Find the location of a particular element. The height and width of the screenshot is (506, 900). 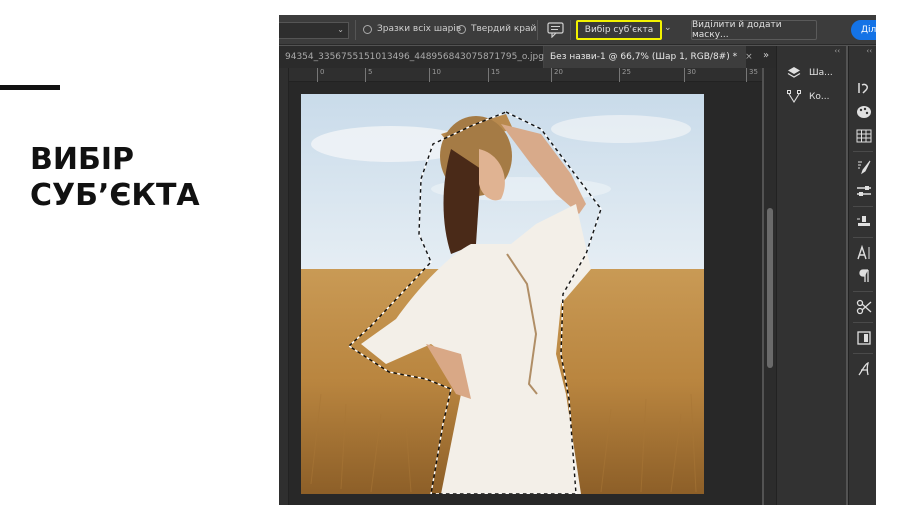

hard-edge-label: Твердий край is located at coordinates (504, 29).